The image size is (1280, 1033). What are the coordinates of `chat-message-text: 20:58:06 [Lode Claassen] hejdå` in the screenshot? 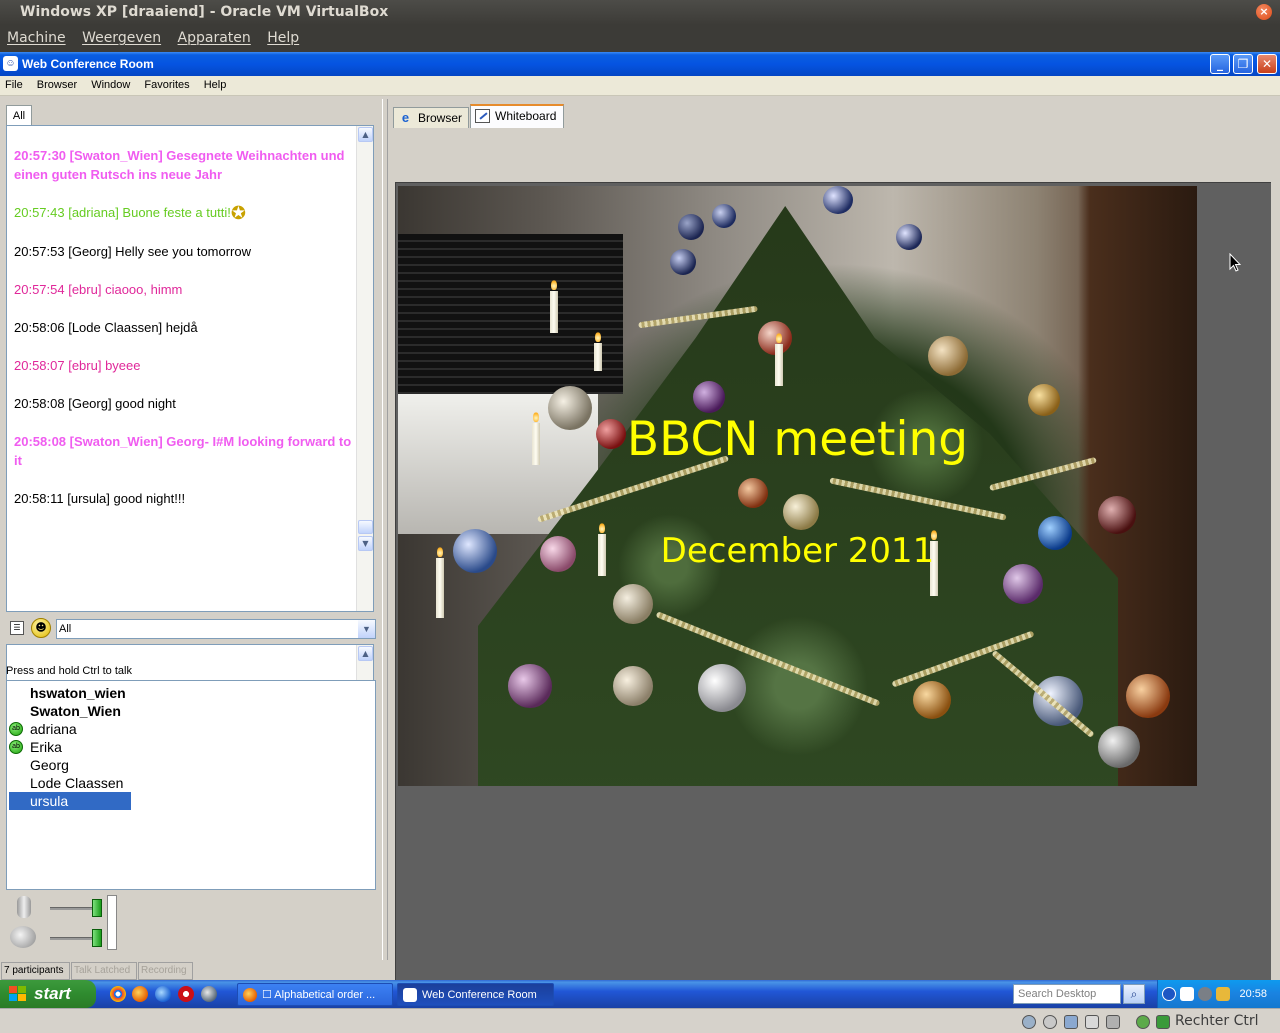 It's located at (106, 327).